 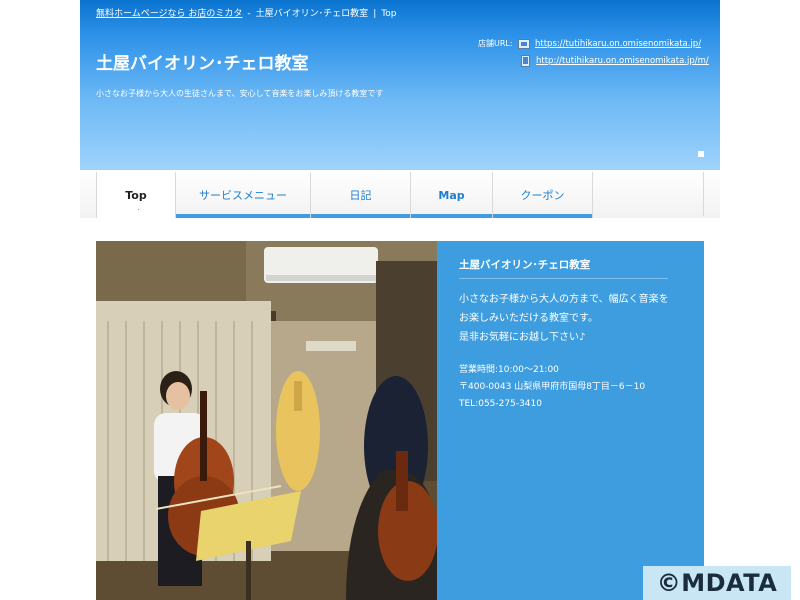 I want to click on nav-tab-label: サービスメニュー, so click(x=243, y=195).